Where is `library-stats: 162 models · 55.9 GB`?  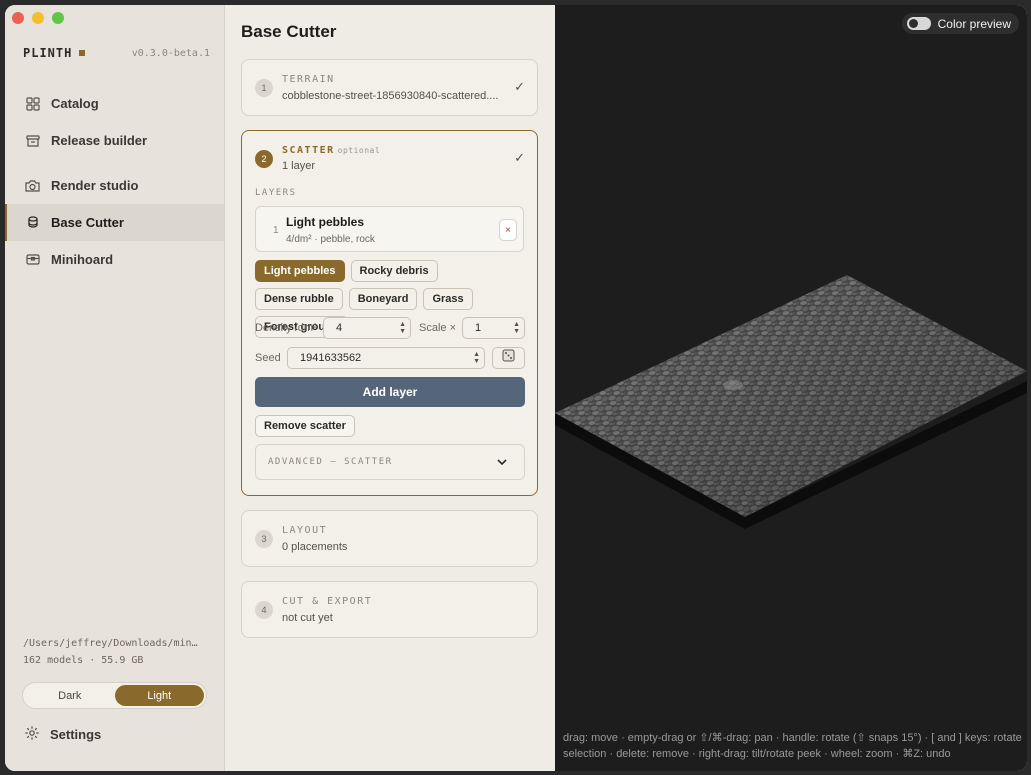
library-stats: 162 models · 55.9 GB is located at coordinates (83, 660).